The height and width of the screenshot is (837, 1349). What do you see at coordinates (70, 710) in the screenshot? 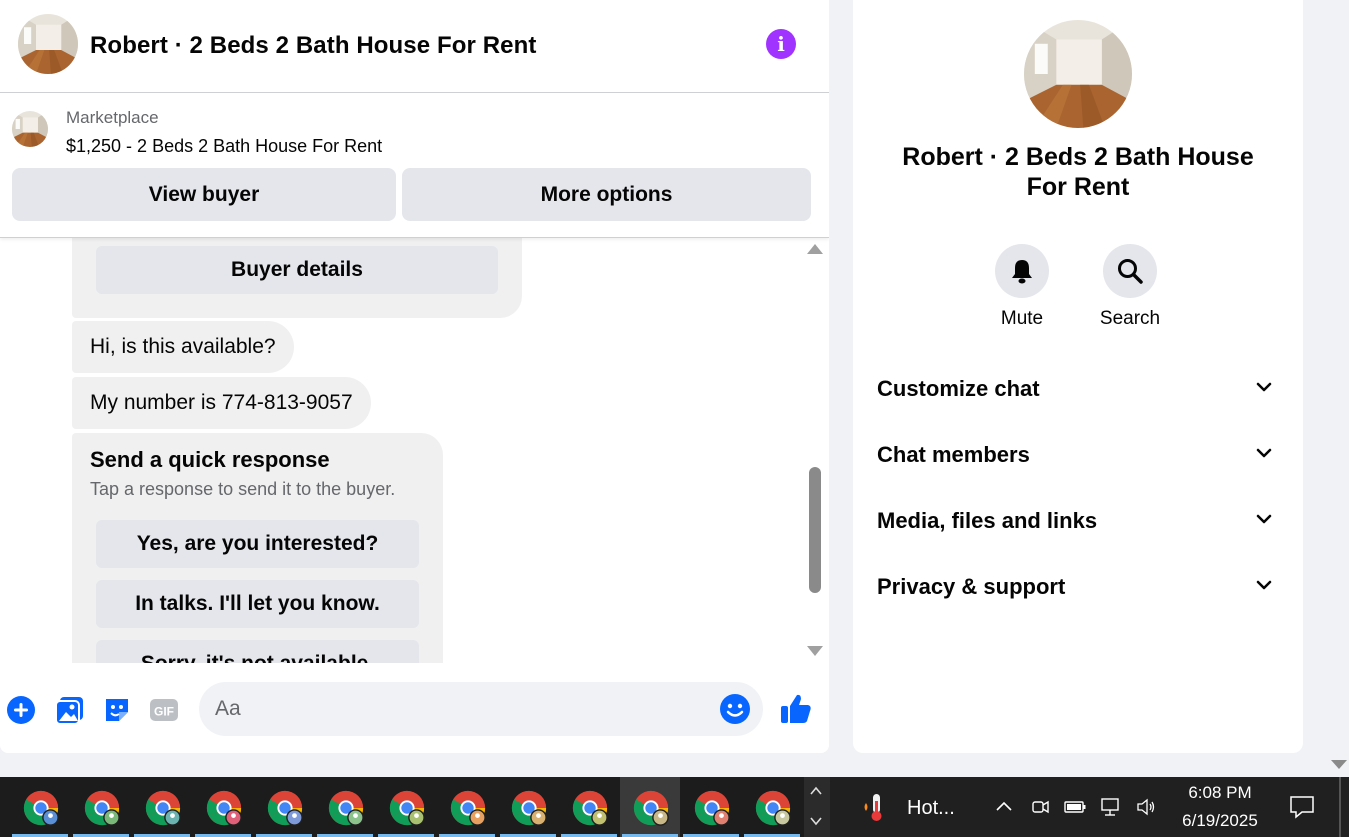
I see `image-icon` at bounding box center [70, 710].